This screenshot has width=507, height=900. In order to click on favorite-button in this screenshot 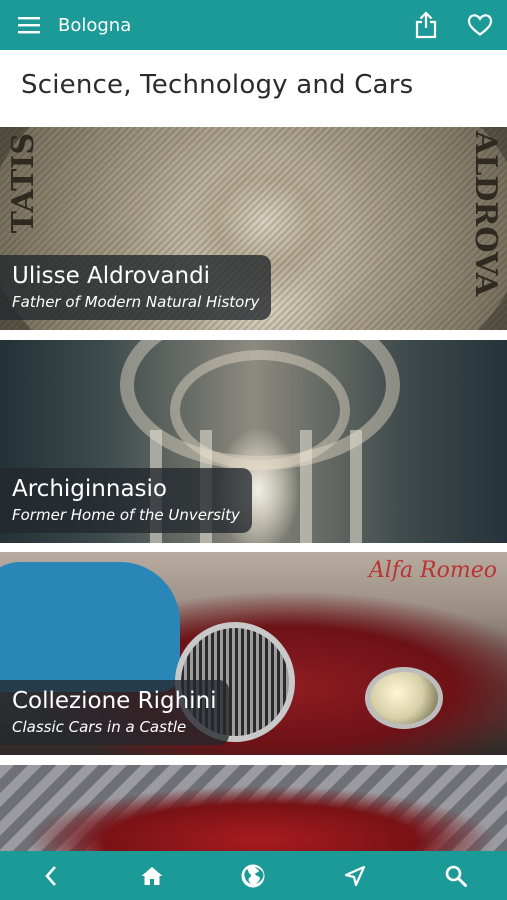, I will do `click(480, 25)`.